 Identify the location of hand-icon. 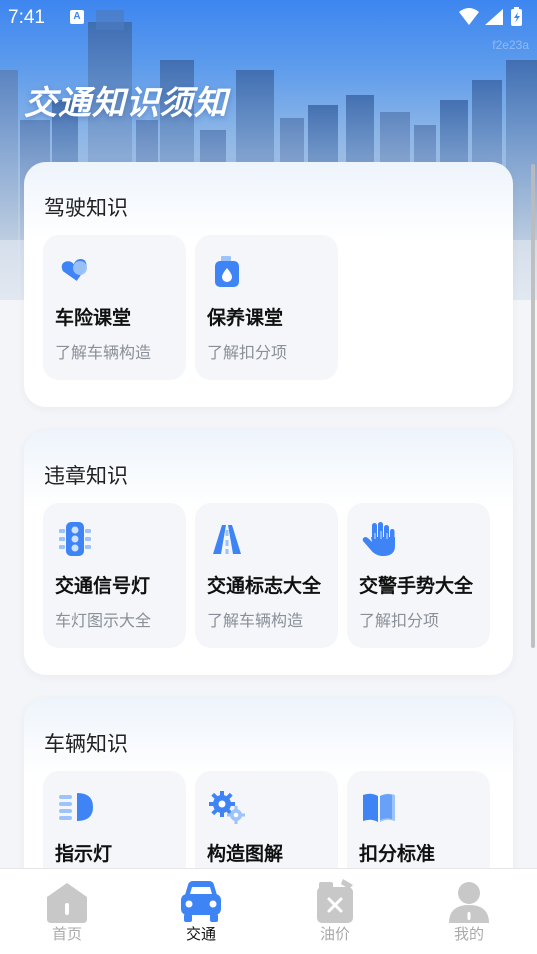
(378, 539).